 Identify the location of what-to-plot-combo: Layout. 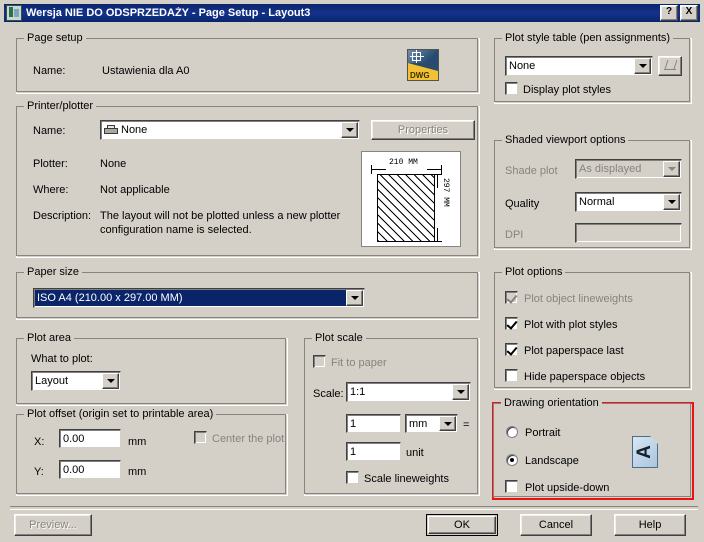
(76, 381).